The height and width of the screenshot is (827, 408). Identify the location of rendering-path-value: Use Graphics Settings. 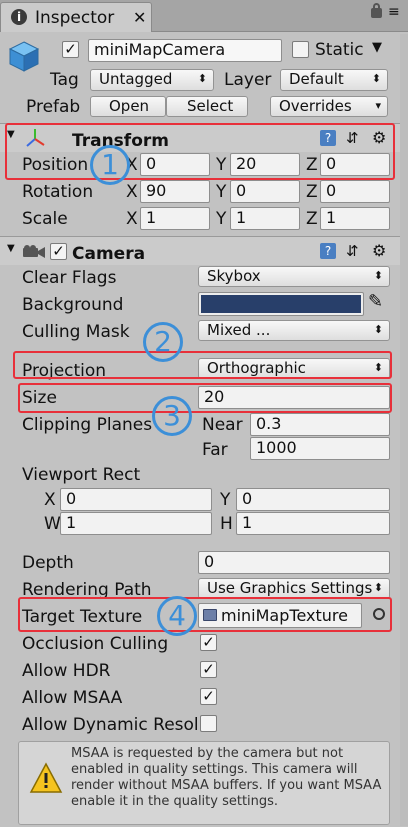
(290, 588).